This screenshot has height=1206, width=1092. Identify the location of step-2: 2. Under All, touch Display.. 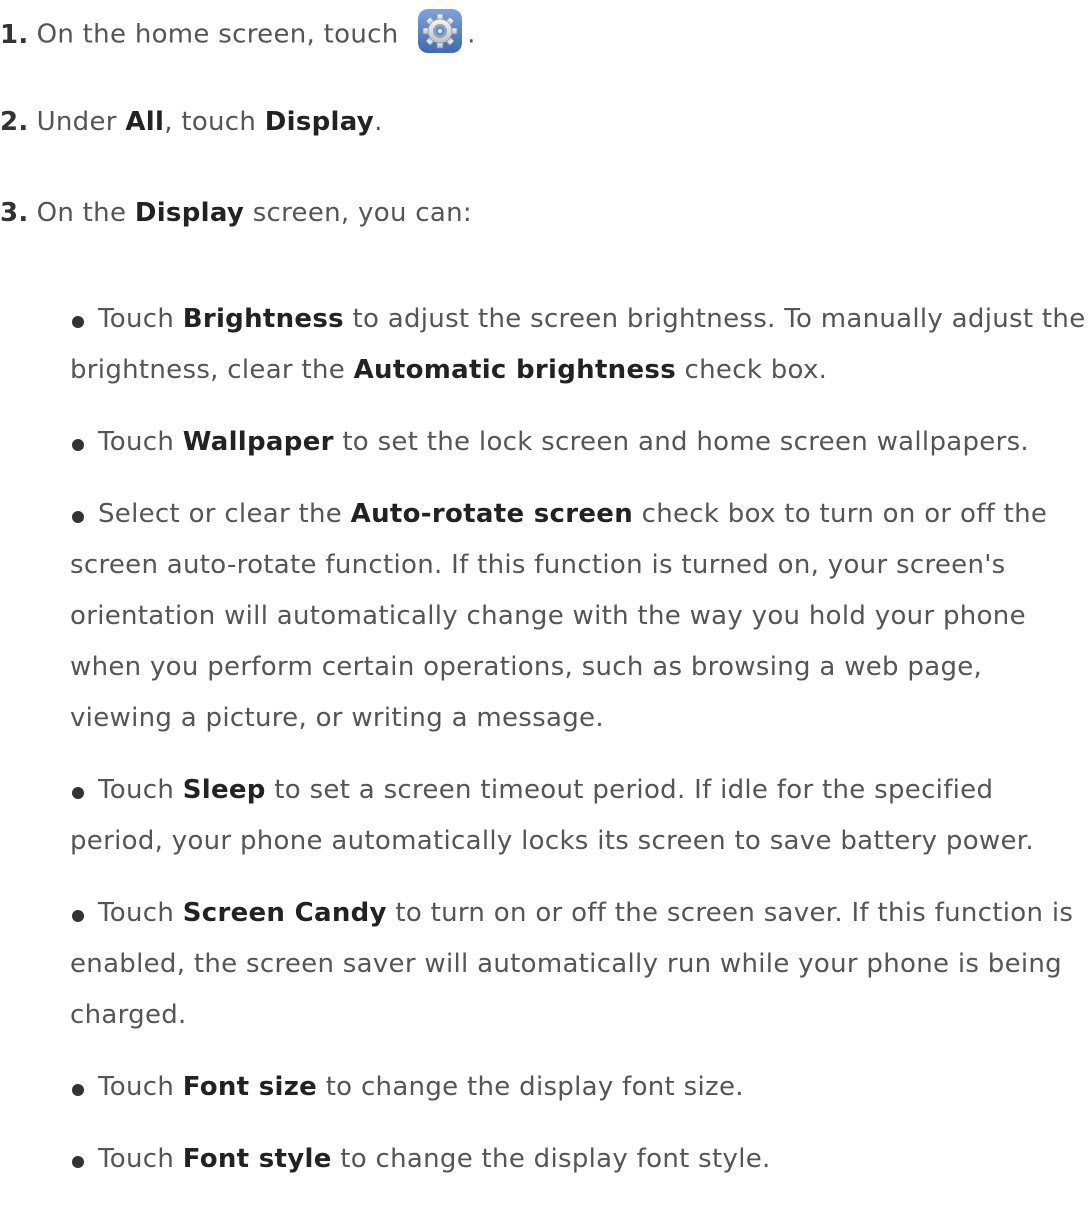
(191, 122).